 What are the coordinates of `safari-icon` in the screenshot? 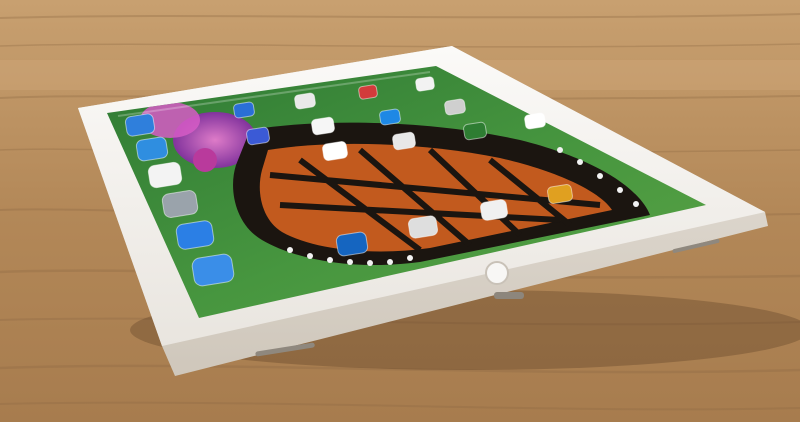 It's located at (152, 149).